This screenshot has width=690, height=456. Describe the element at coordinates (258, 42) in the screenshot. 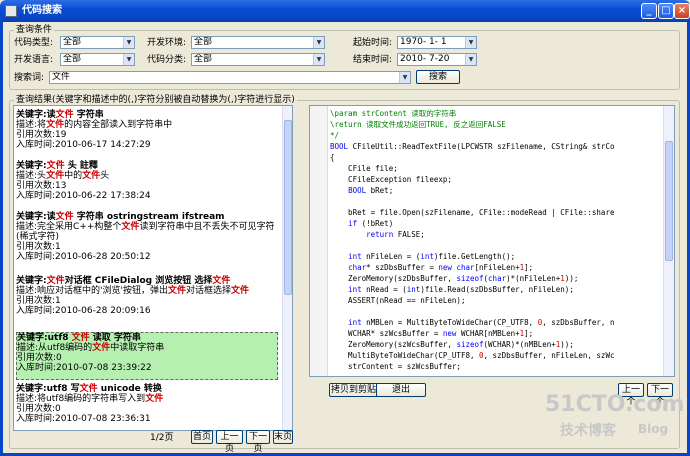

I see `dev-env-select: 全部 ▼` at that location.